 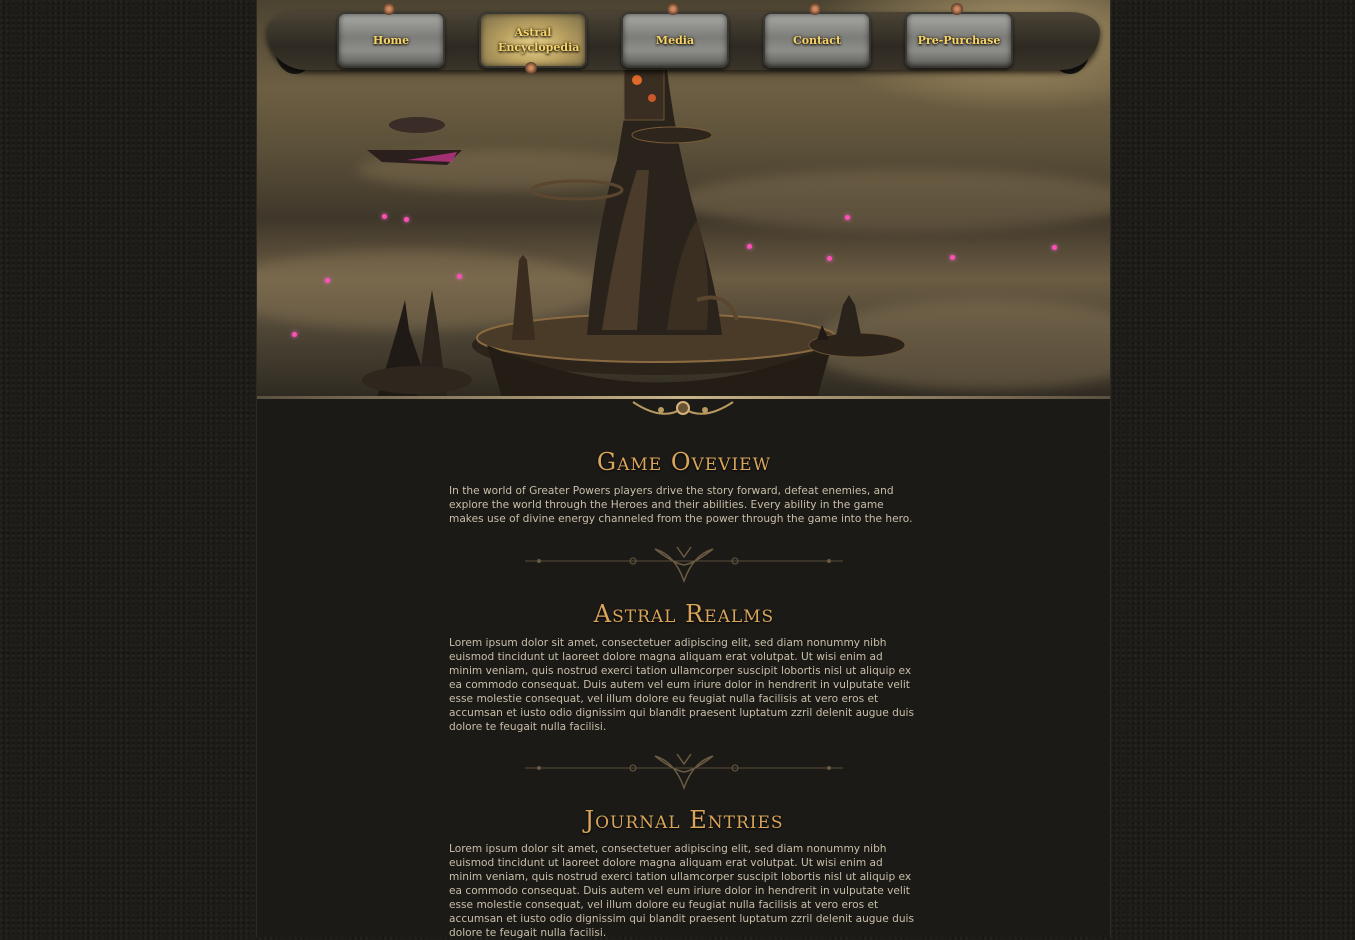 I want to click on nav-astral-encyclopedia-button: Astral Encyclopedia, so click(x=533, y=40).